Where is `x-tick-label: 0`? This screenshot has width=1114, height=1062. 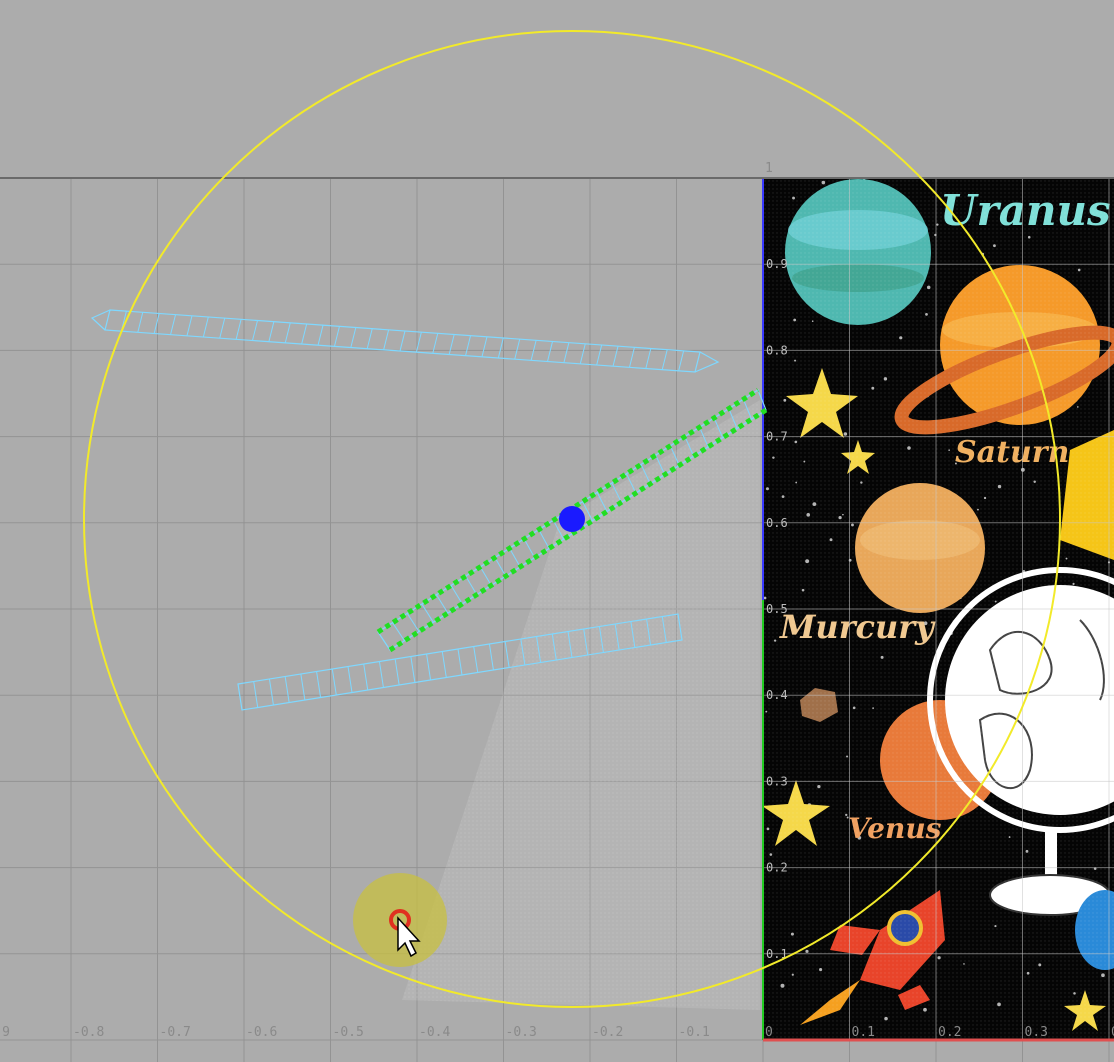
x-tick-label: 0 is located at coordinates (769, 1032).